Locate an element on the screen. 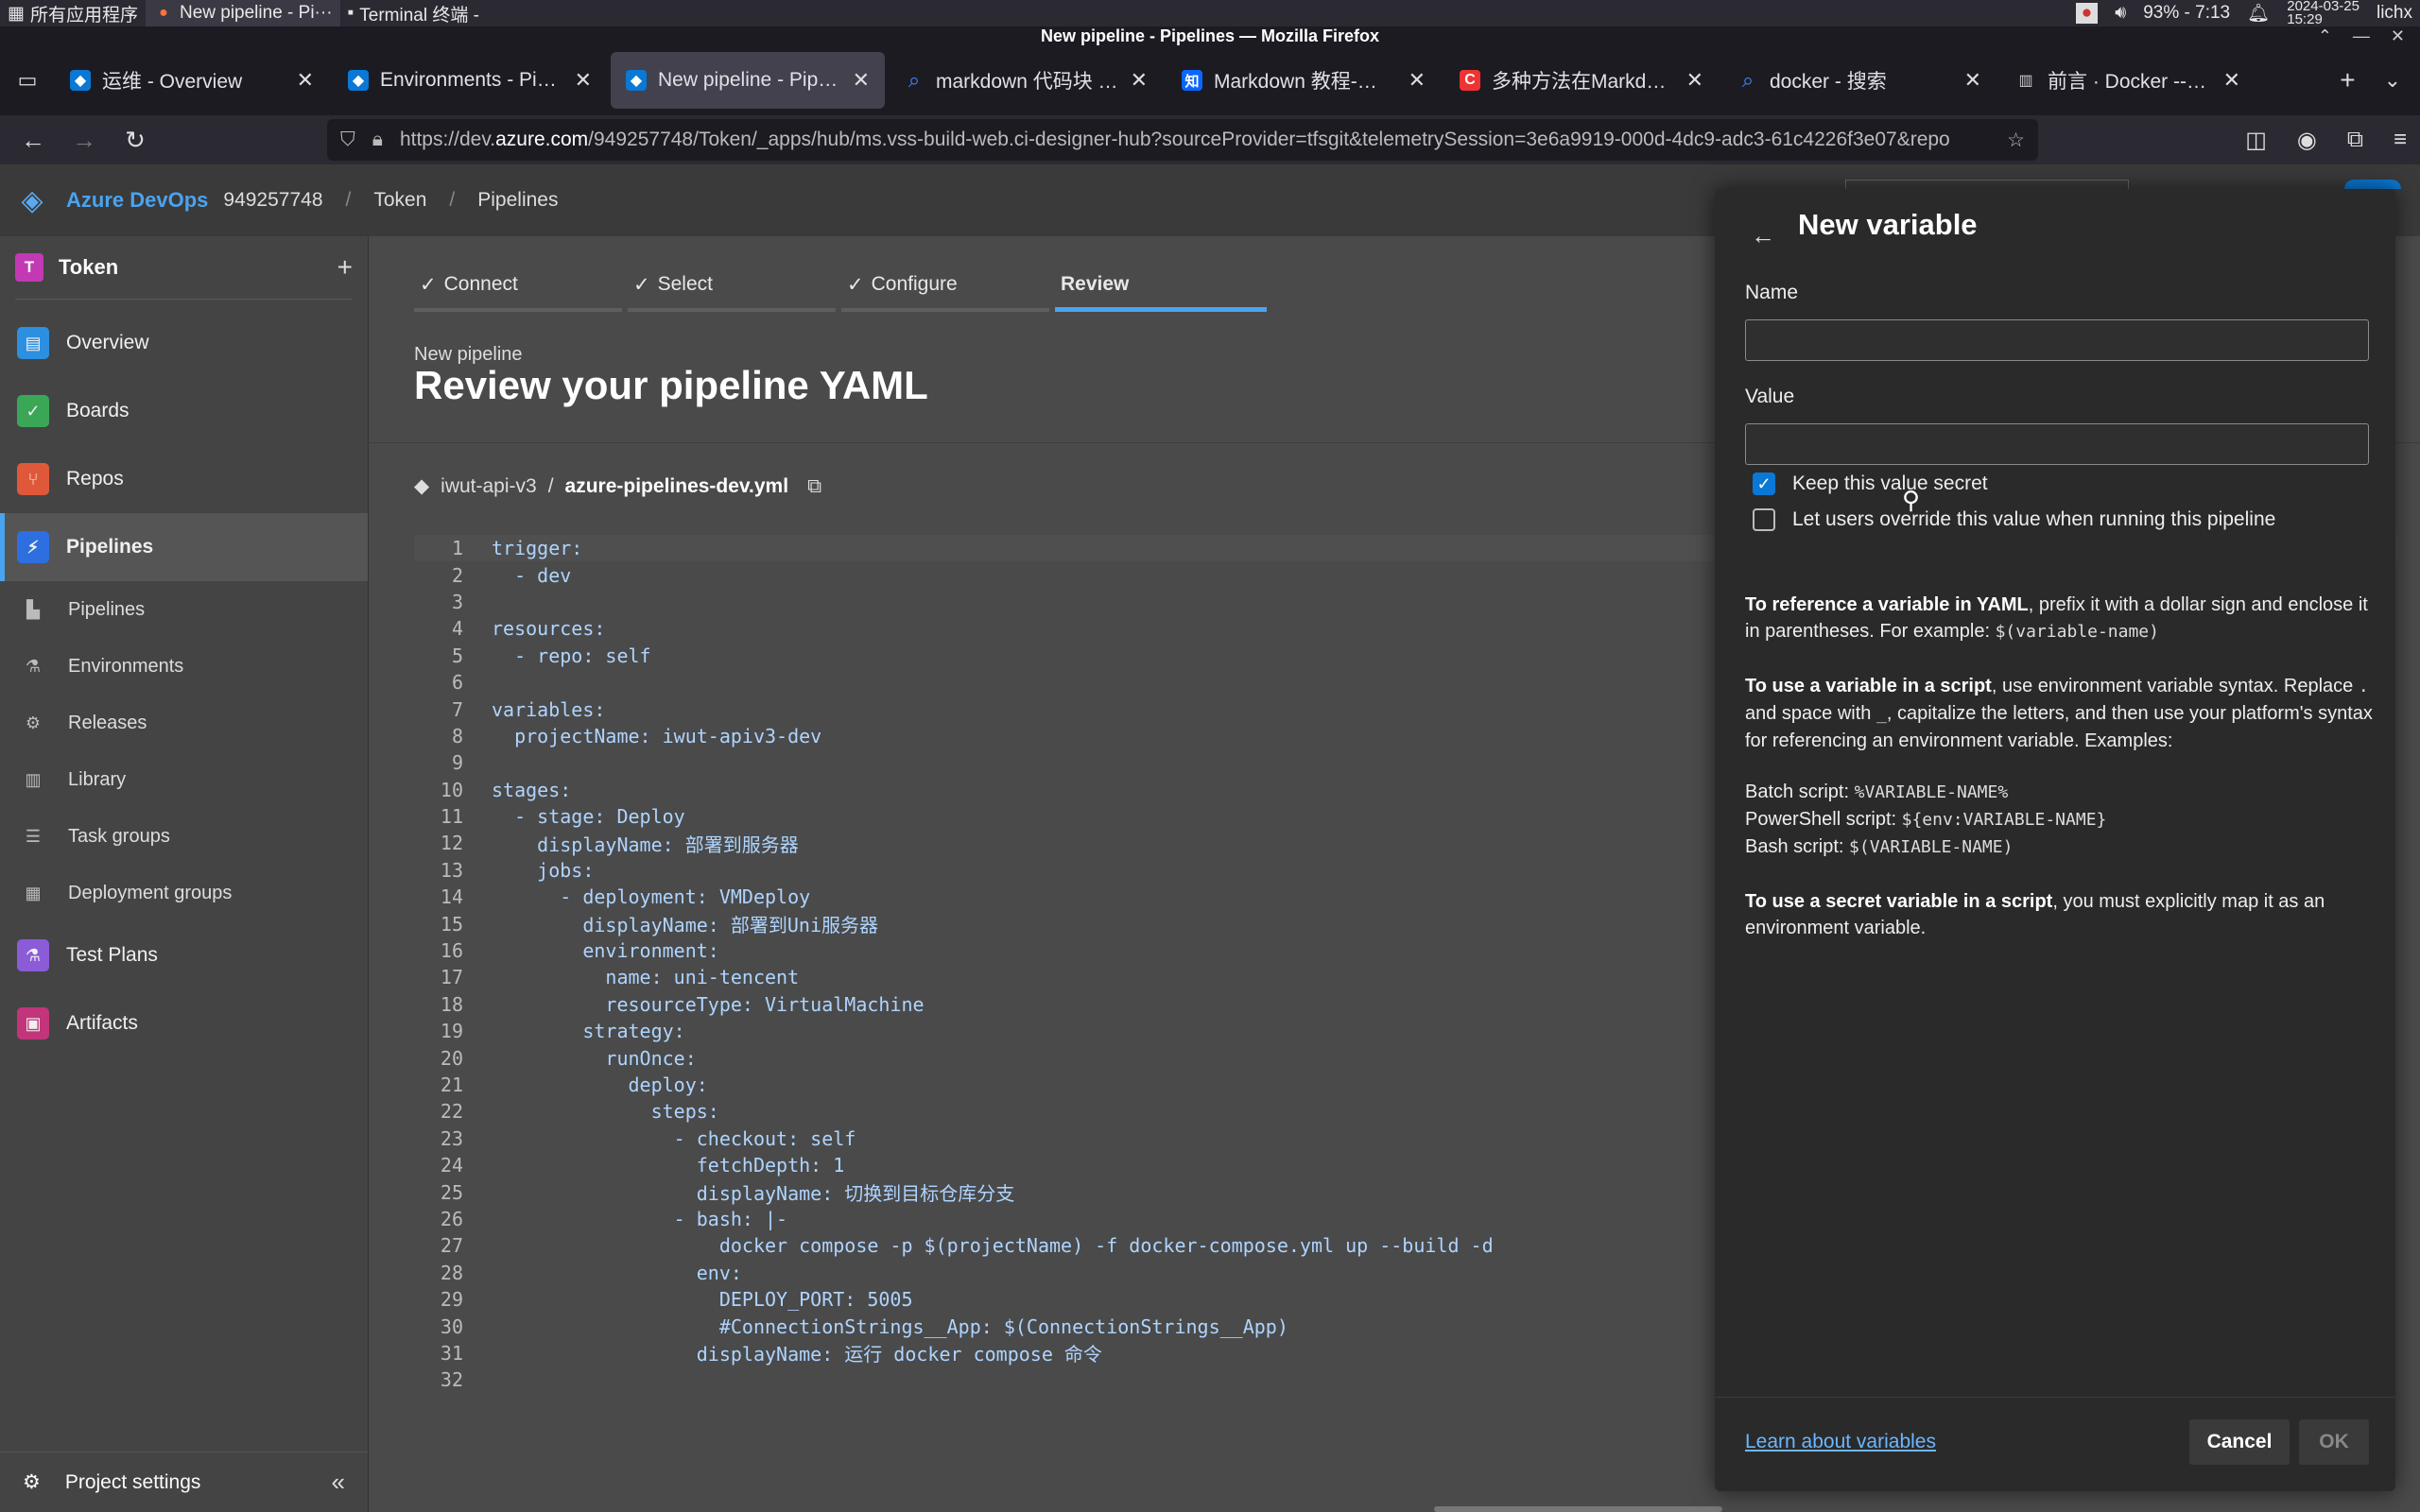 This screenshot has width=2420, height=1512. sidebar-item-boards: ✓ Boards is located at coordinates (184, 411).